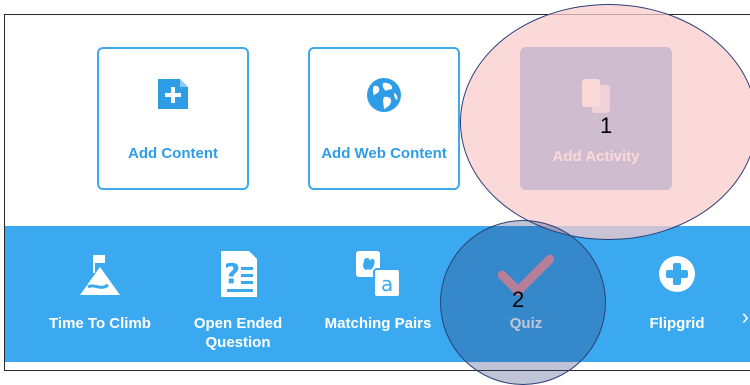 Image resolution: width=750 pixels, height=385 pixels. I want to click on matching-pairs-button: a Matching Pairs, so click(378, 294).